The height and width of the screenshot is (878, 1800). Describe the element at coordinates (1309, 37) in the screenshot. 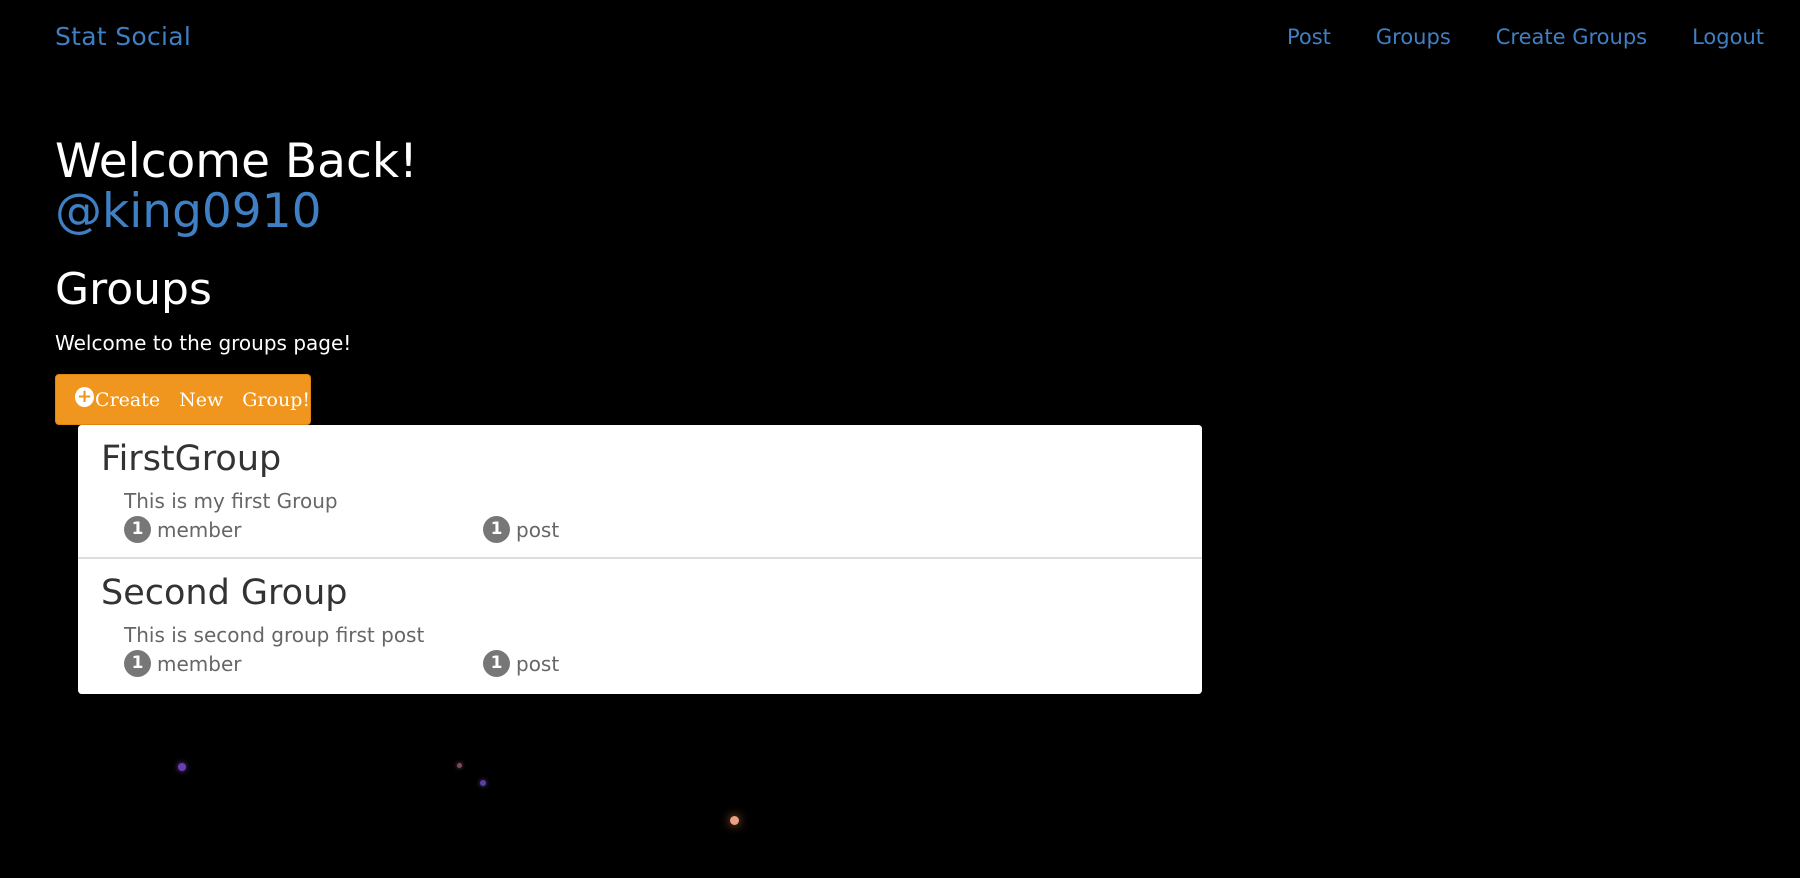

I see `nav-link-post: Post` at that location.